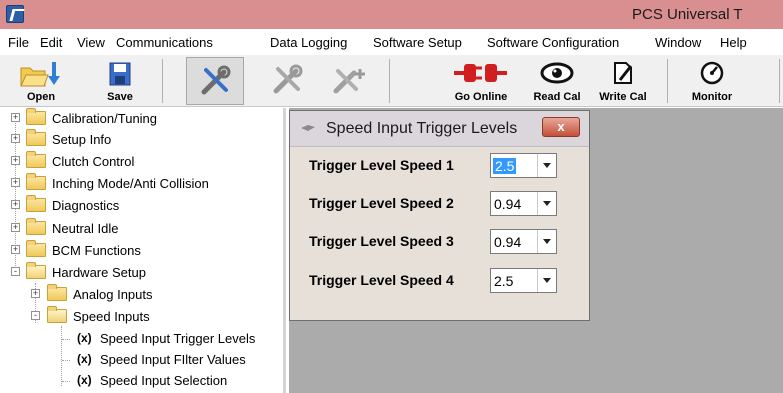 Image resolution: width=783 pixels, height=393 pixels. I want to click on trigger-level-speed-3-label: Trigger Level Speed 3, so click(381, 241).